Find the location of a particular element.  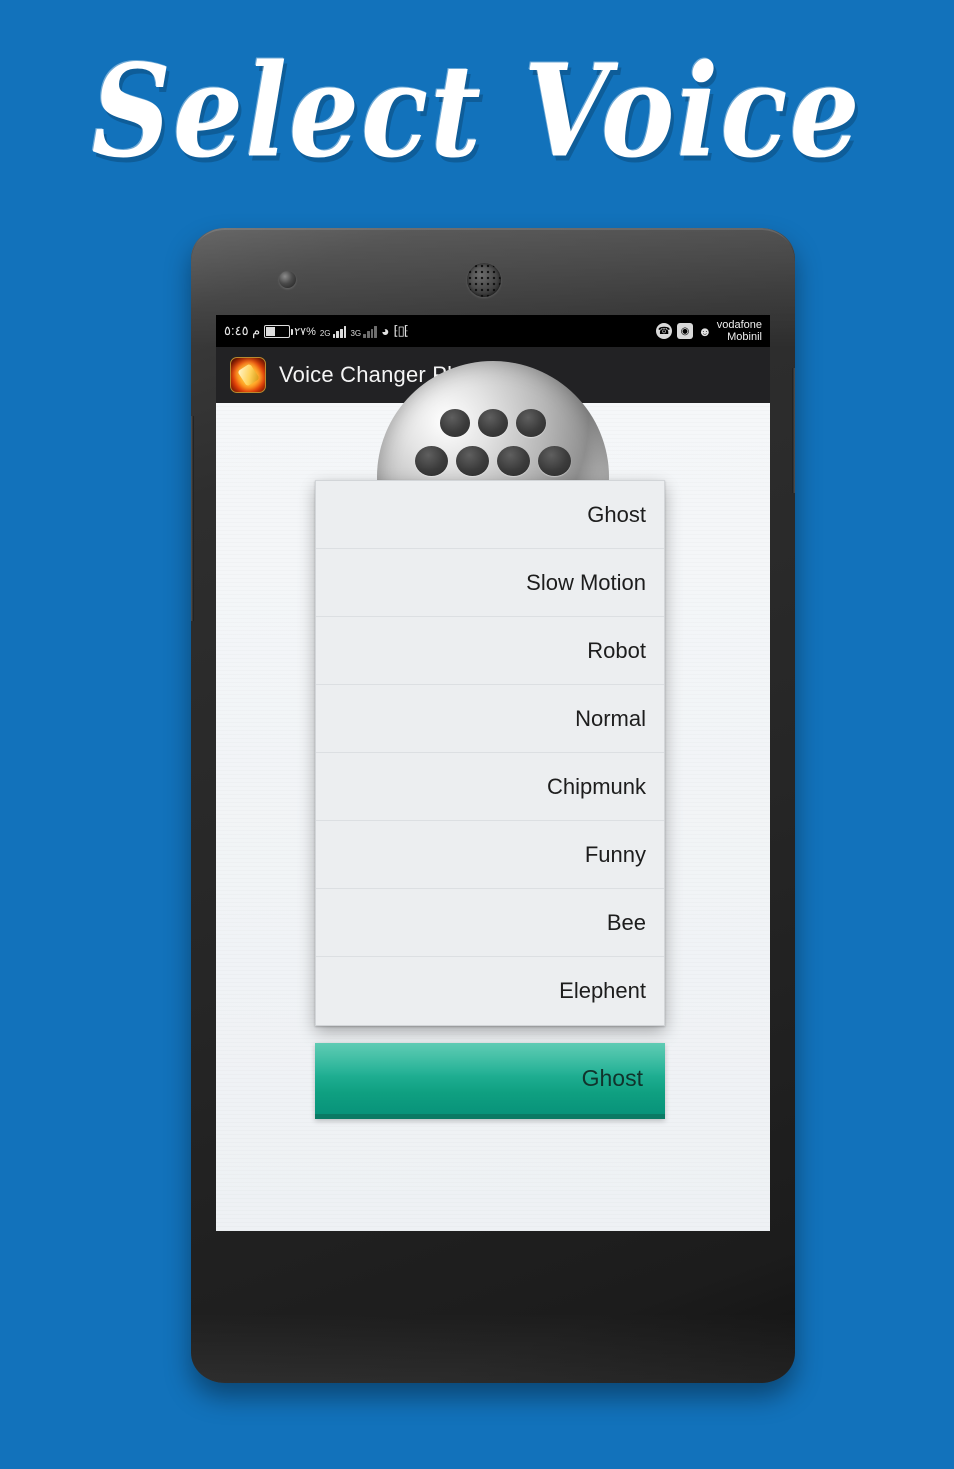

camera-icon: ◉ is located at coordinates (685, 331).